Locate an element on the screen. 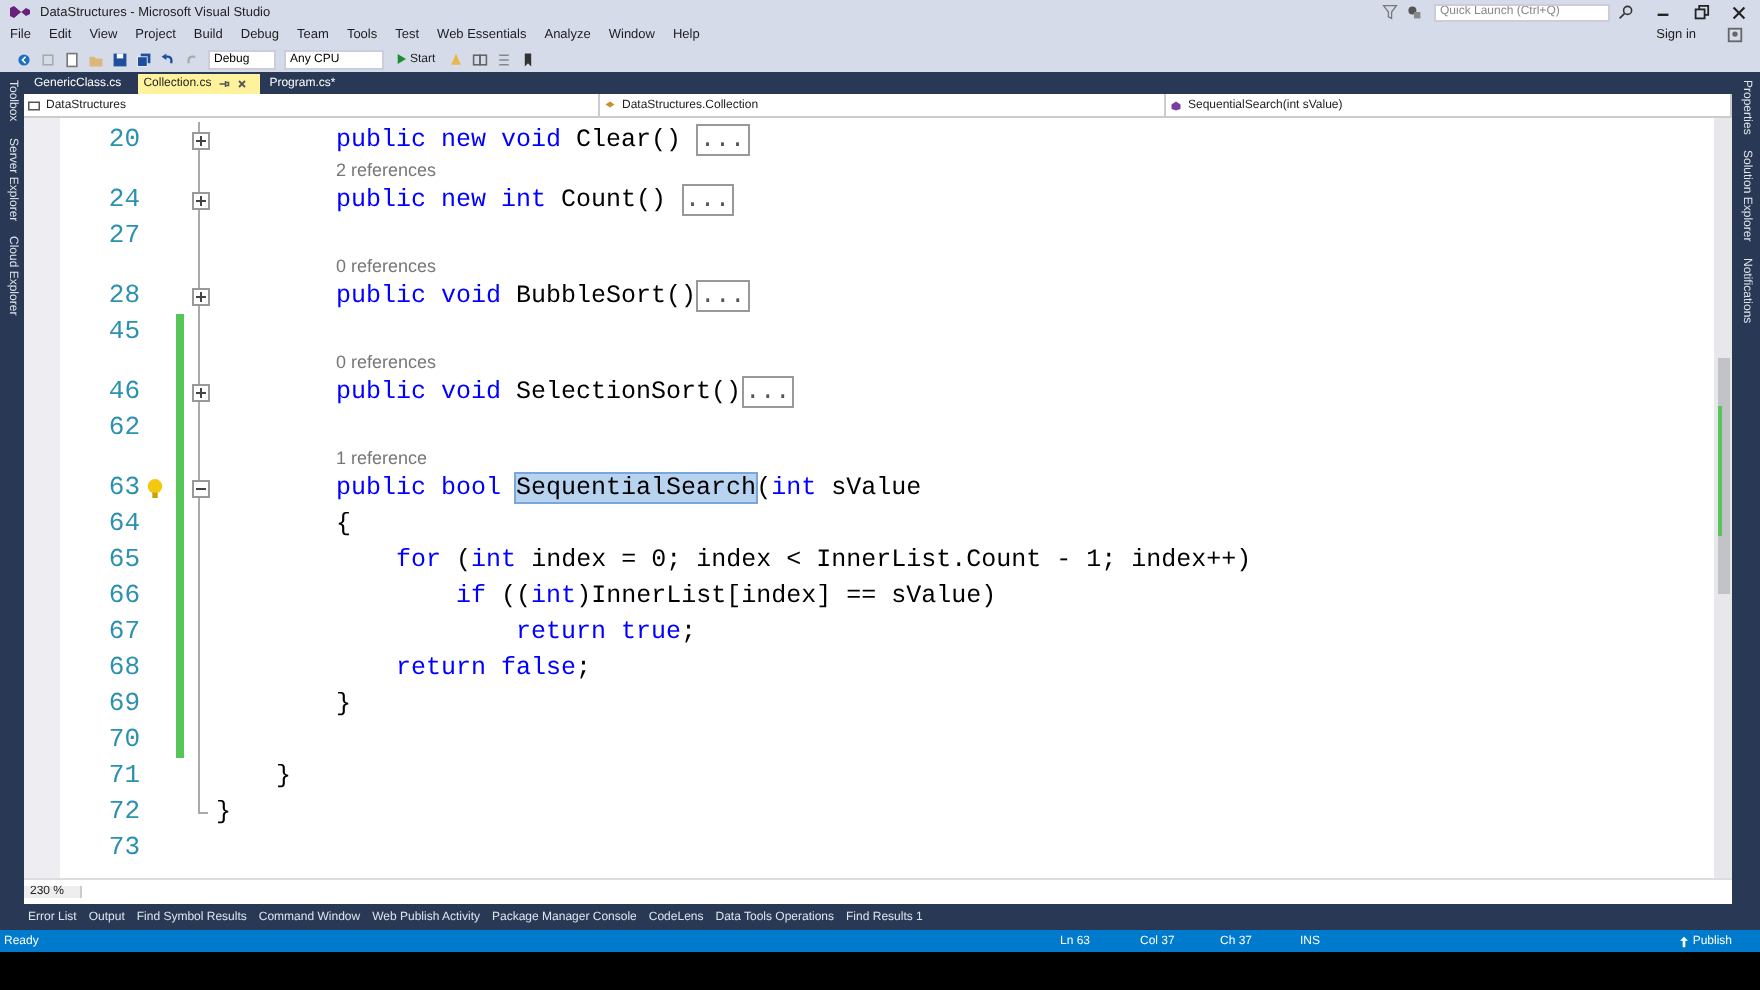 The width and height of the screenshot is (1760, 990). method-icon is located at coordinates (1176, 105).